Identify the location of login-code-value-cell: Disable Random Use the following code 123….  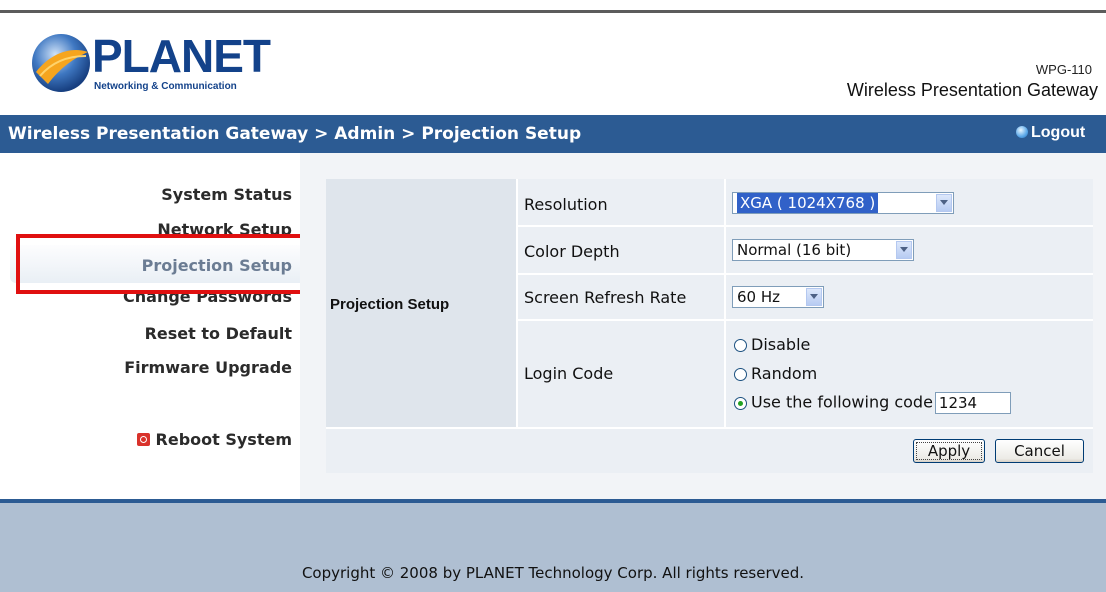
(909, 374).